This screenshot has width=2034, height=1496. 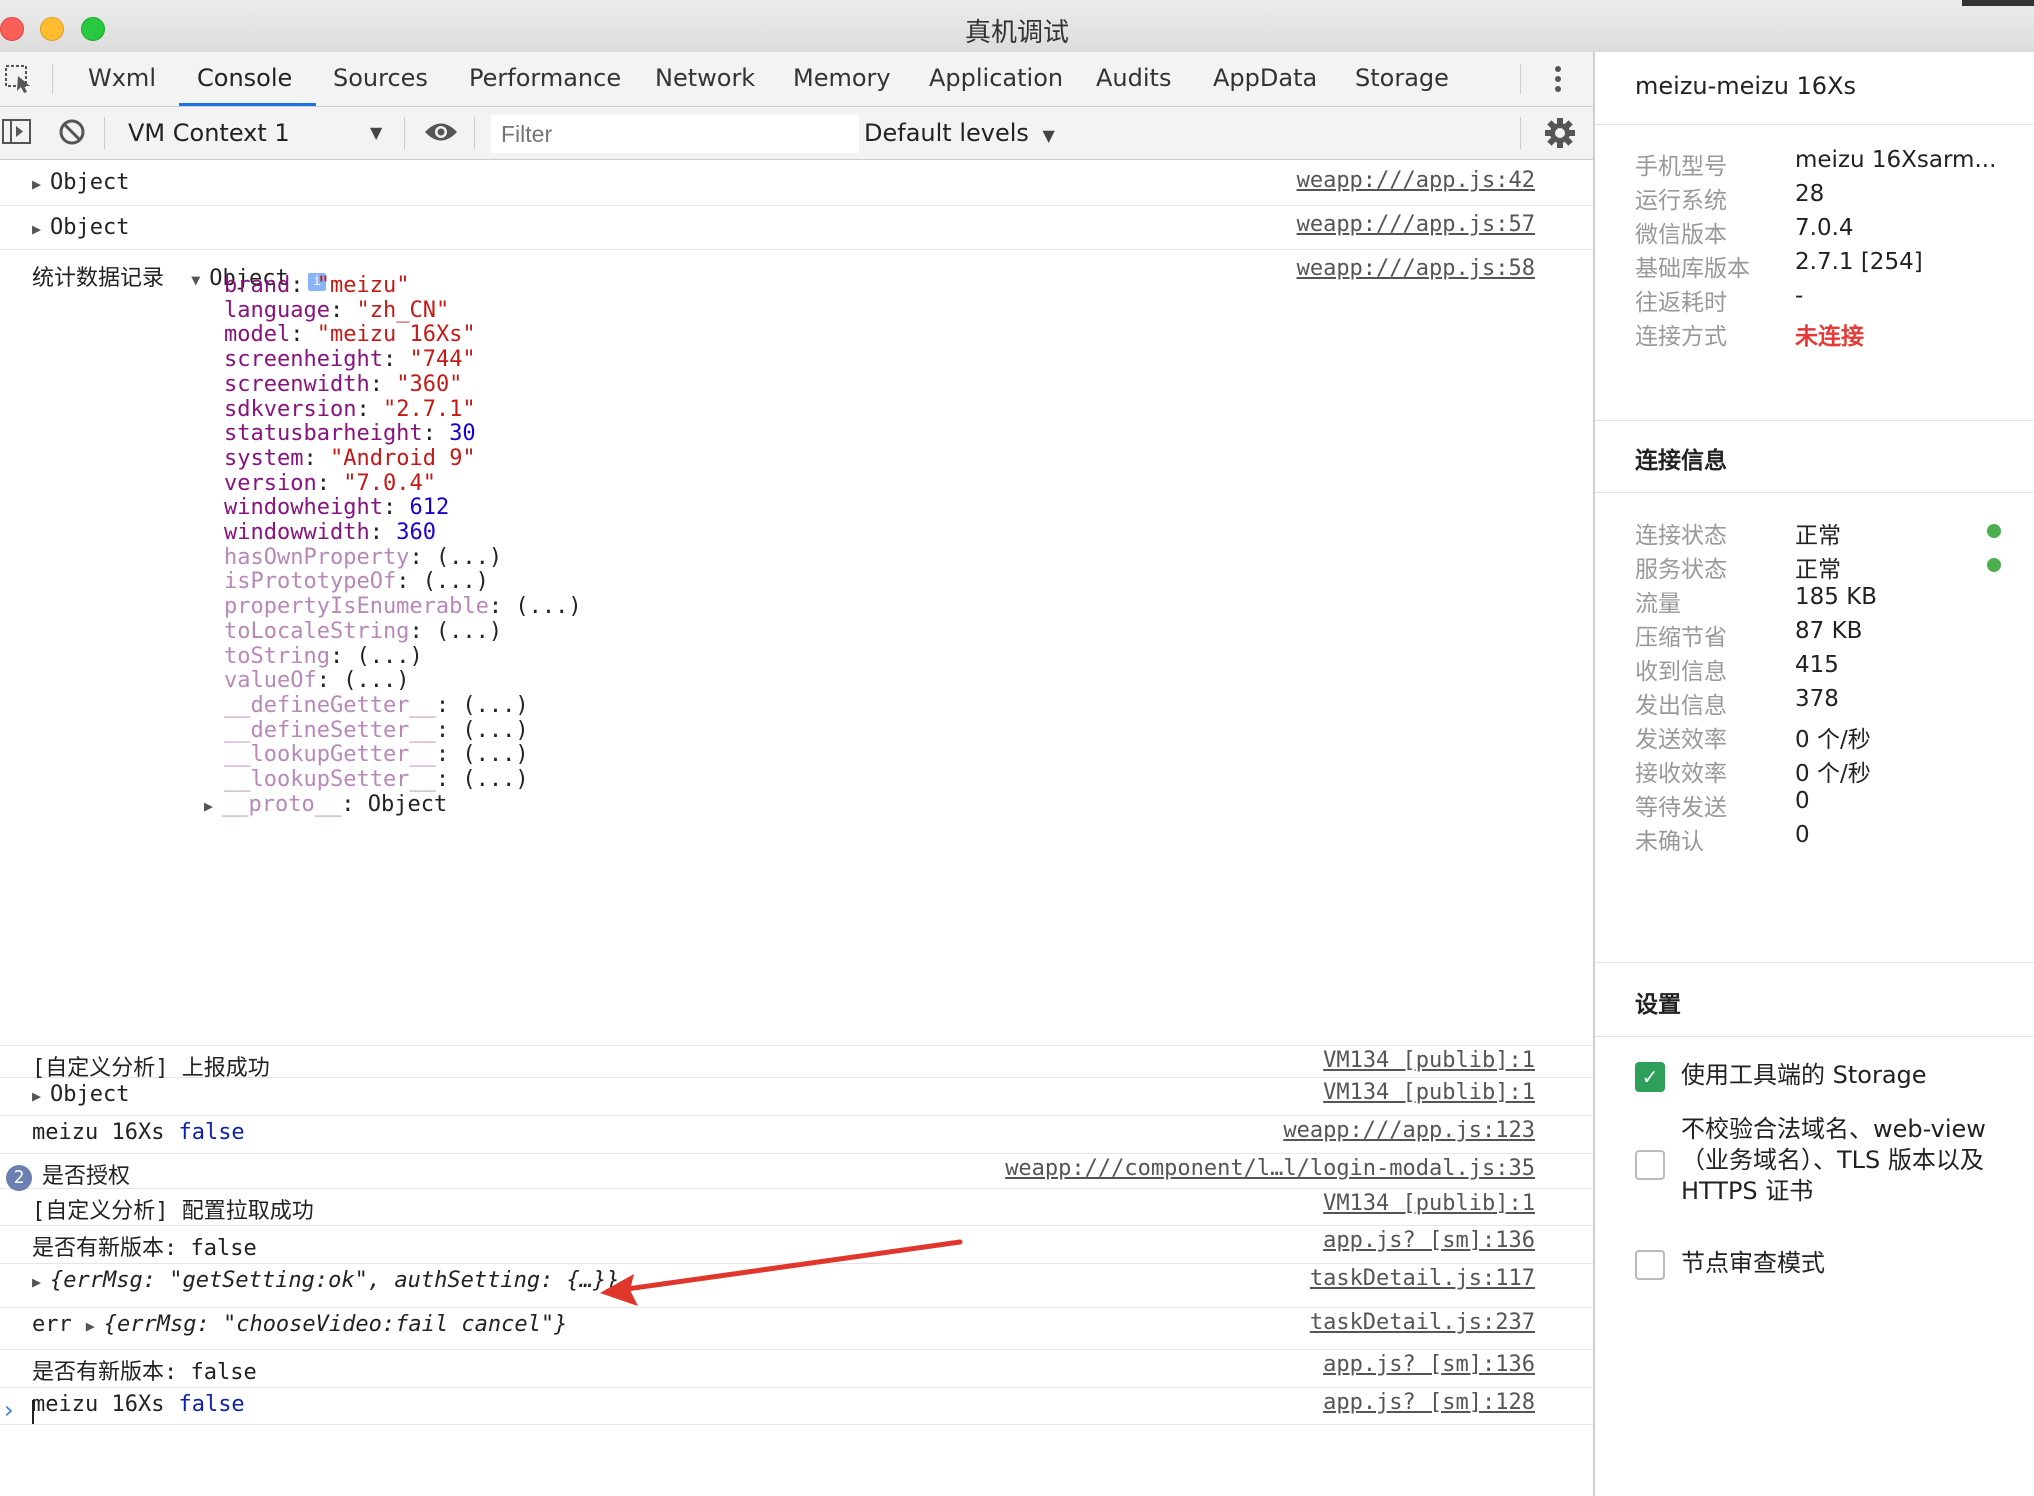 I want to click on source-link: weapp:///component/l…l/login-modal.js:35, so click(x=1270, y=1168).